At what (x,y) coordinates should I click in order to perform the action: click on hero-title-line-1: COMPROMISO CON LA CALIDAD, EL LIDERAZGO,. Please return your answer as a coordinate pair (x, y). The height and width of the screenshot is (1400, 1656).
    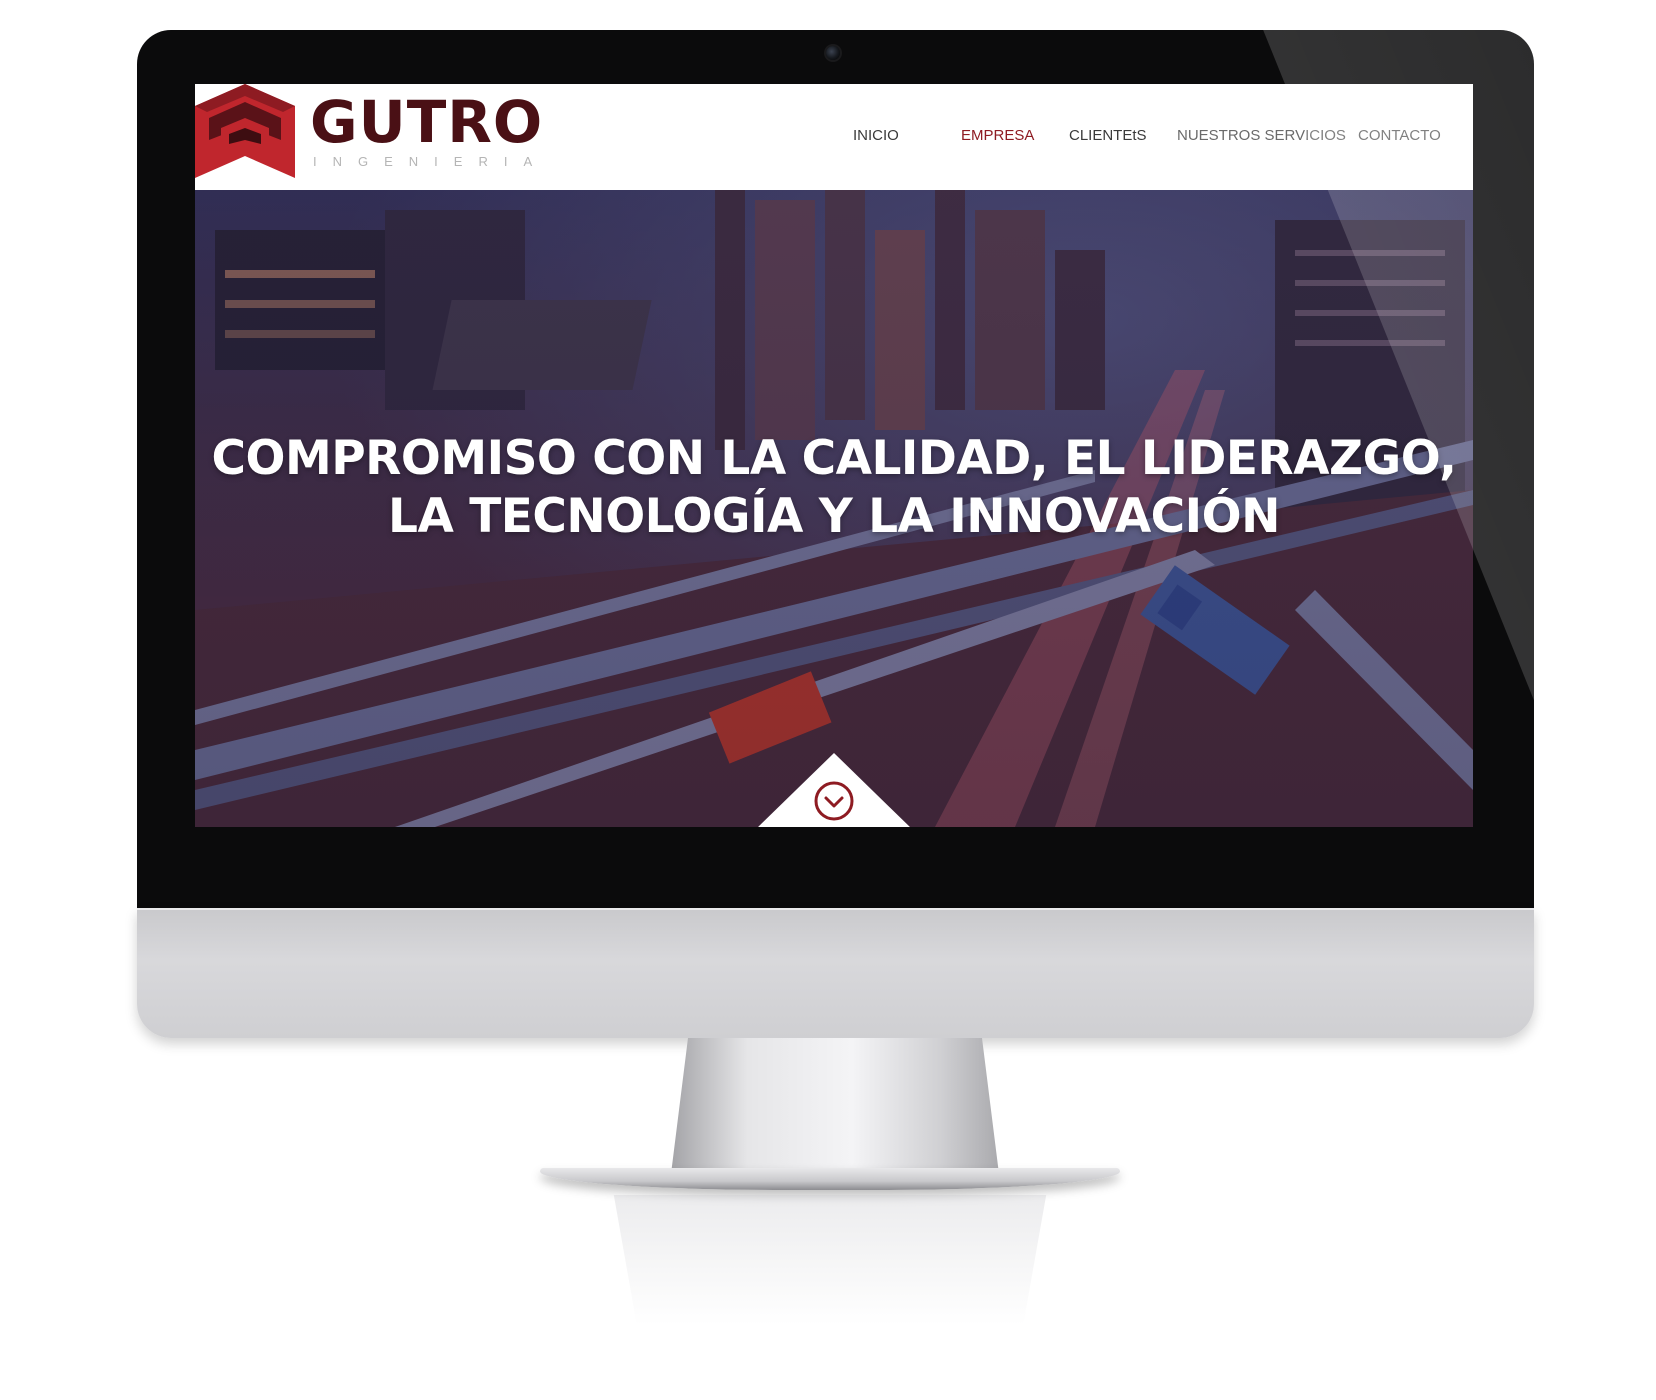
    Looking at the image, I should click on (834, 458).